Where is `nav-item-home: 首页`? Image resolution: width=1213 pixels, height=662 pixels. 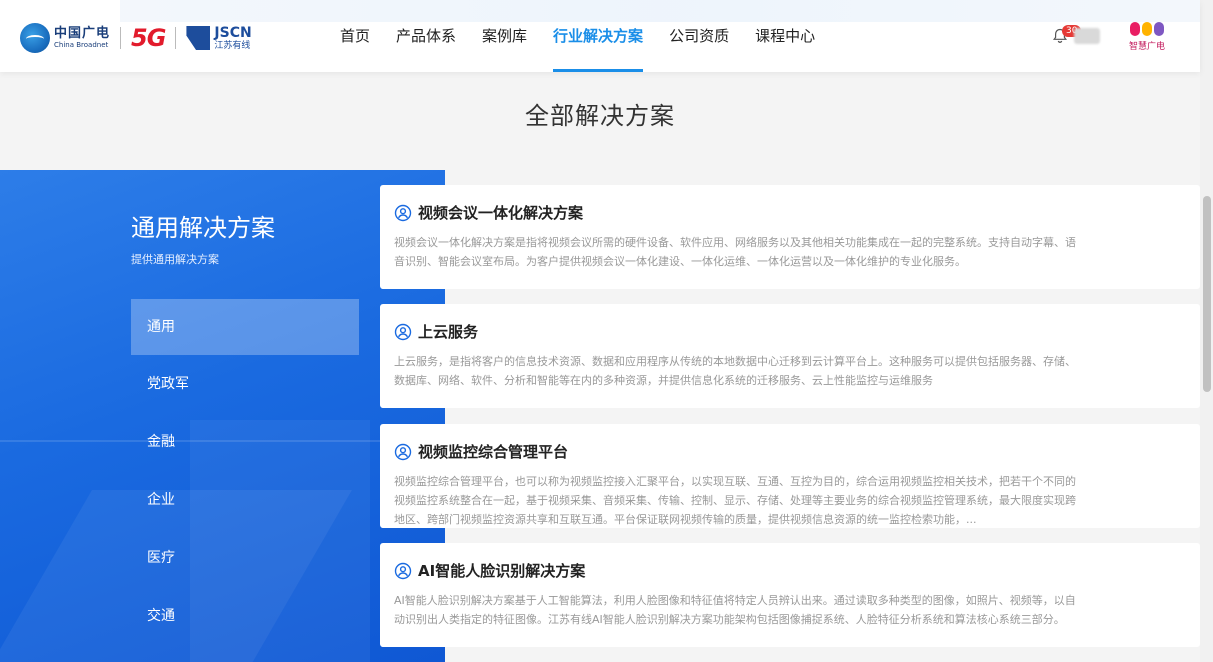
nav-item-home: 首页 is located at coordinates (355, 36).